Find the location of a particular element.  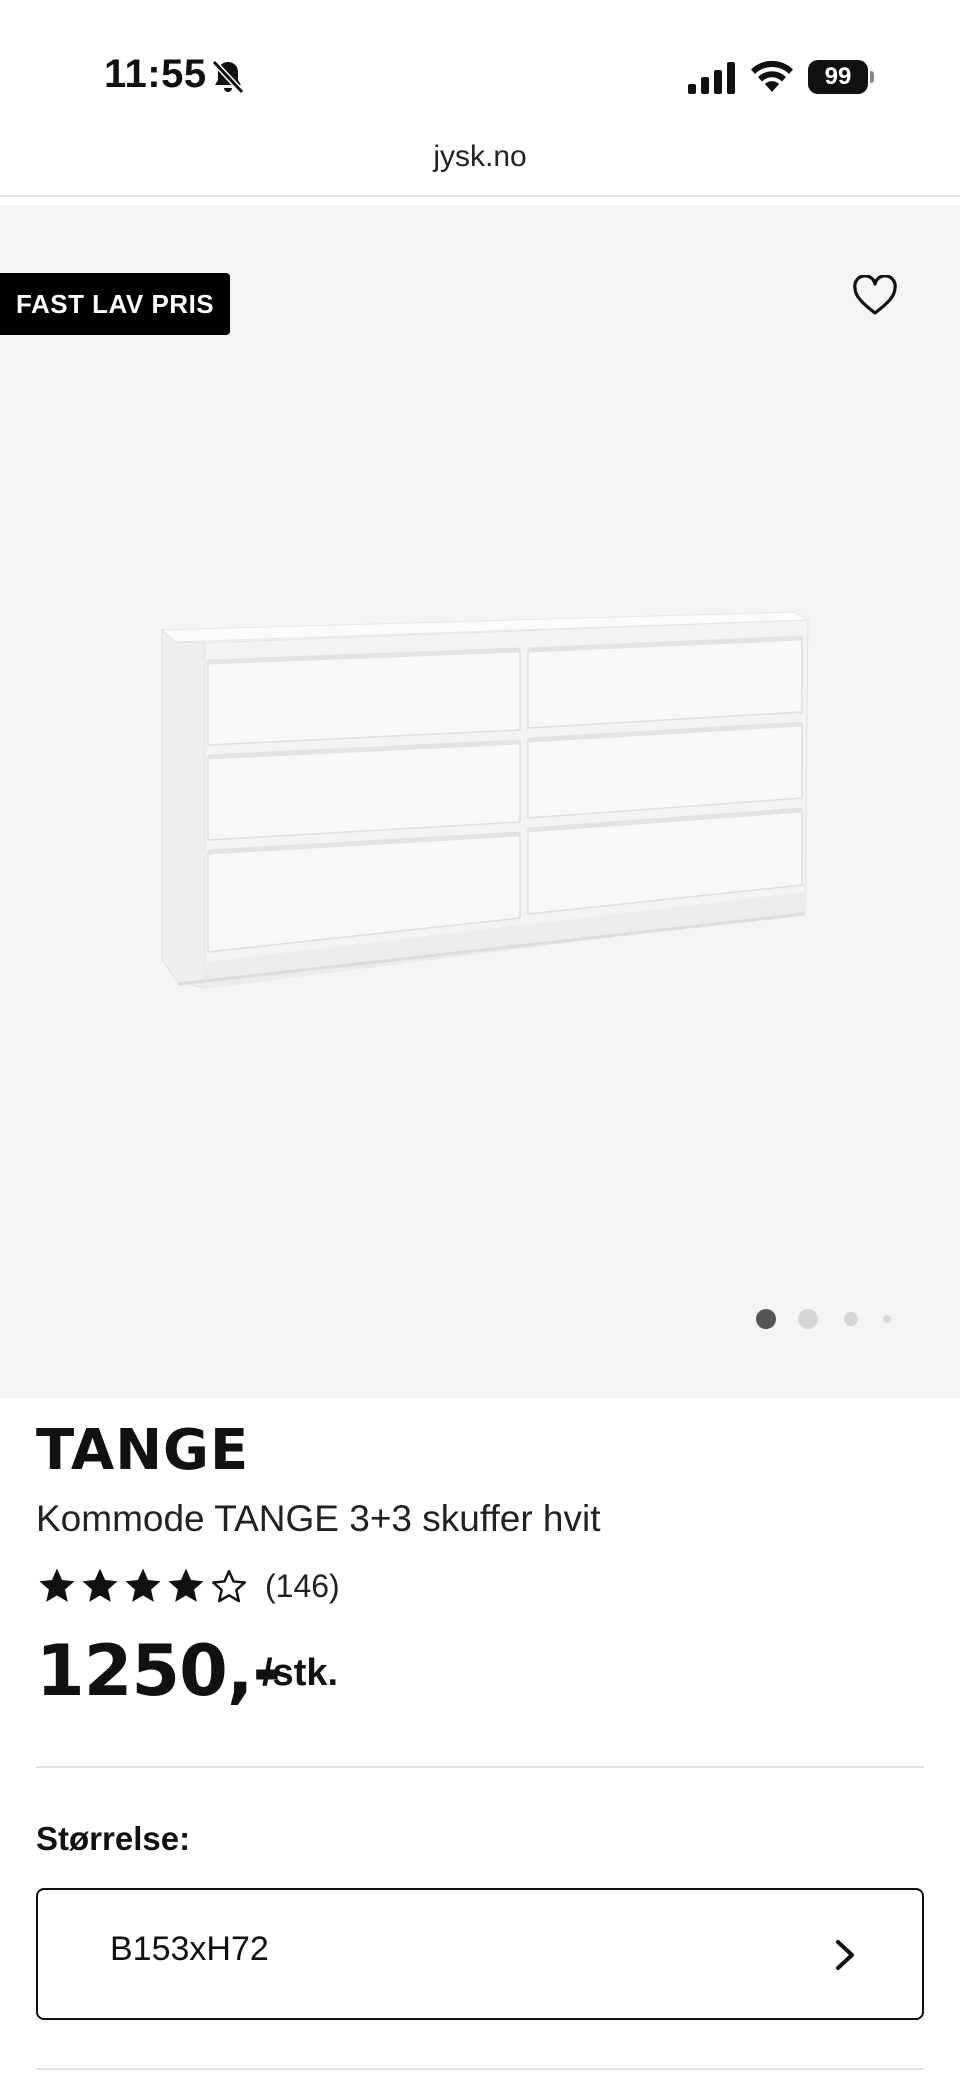

size-selector: B153xH72 is located at coordinates (480, 1954).